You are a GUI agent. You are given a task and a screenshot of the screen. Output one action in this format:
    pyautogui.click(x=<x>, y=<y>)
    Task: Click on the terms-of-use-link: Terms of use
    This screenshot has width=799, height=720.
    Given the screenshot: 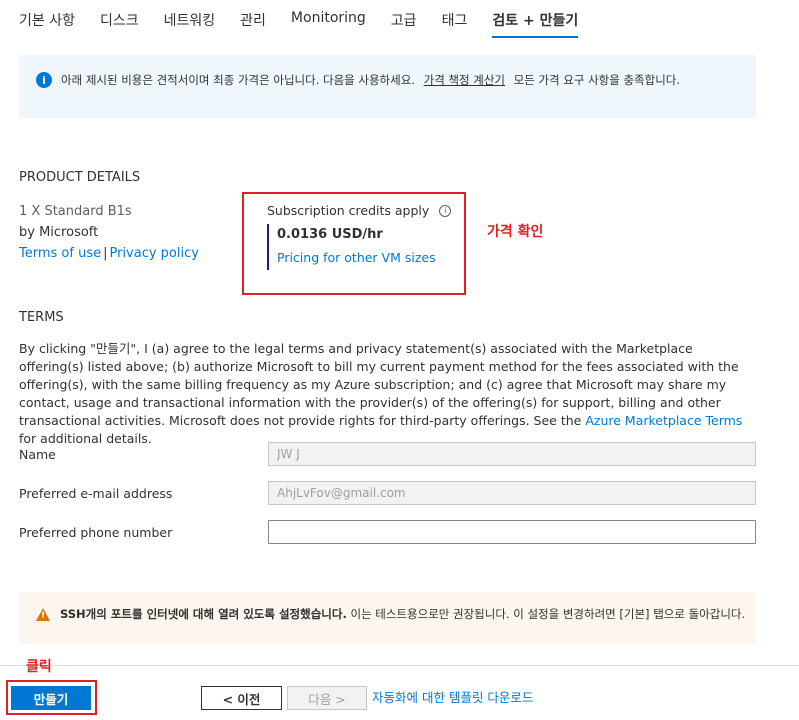 What is the action you would take?
    pyautogui.click(x=60, y=253)
    